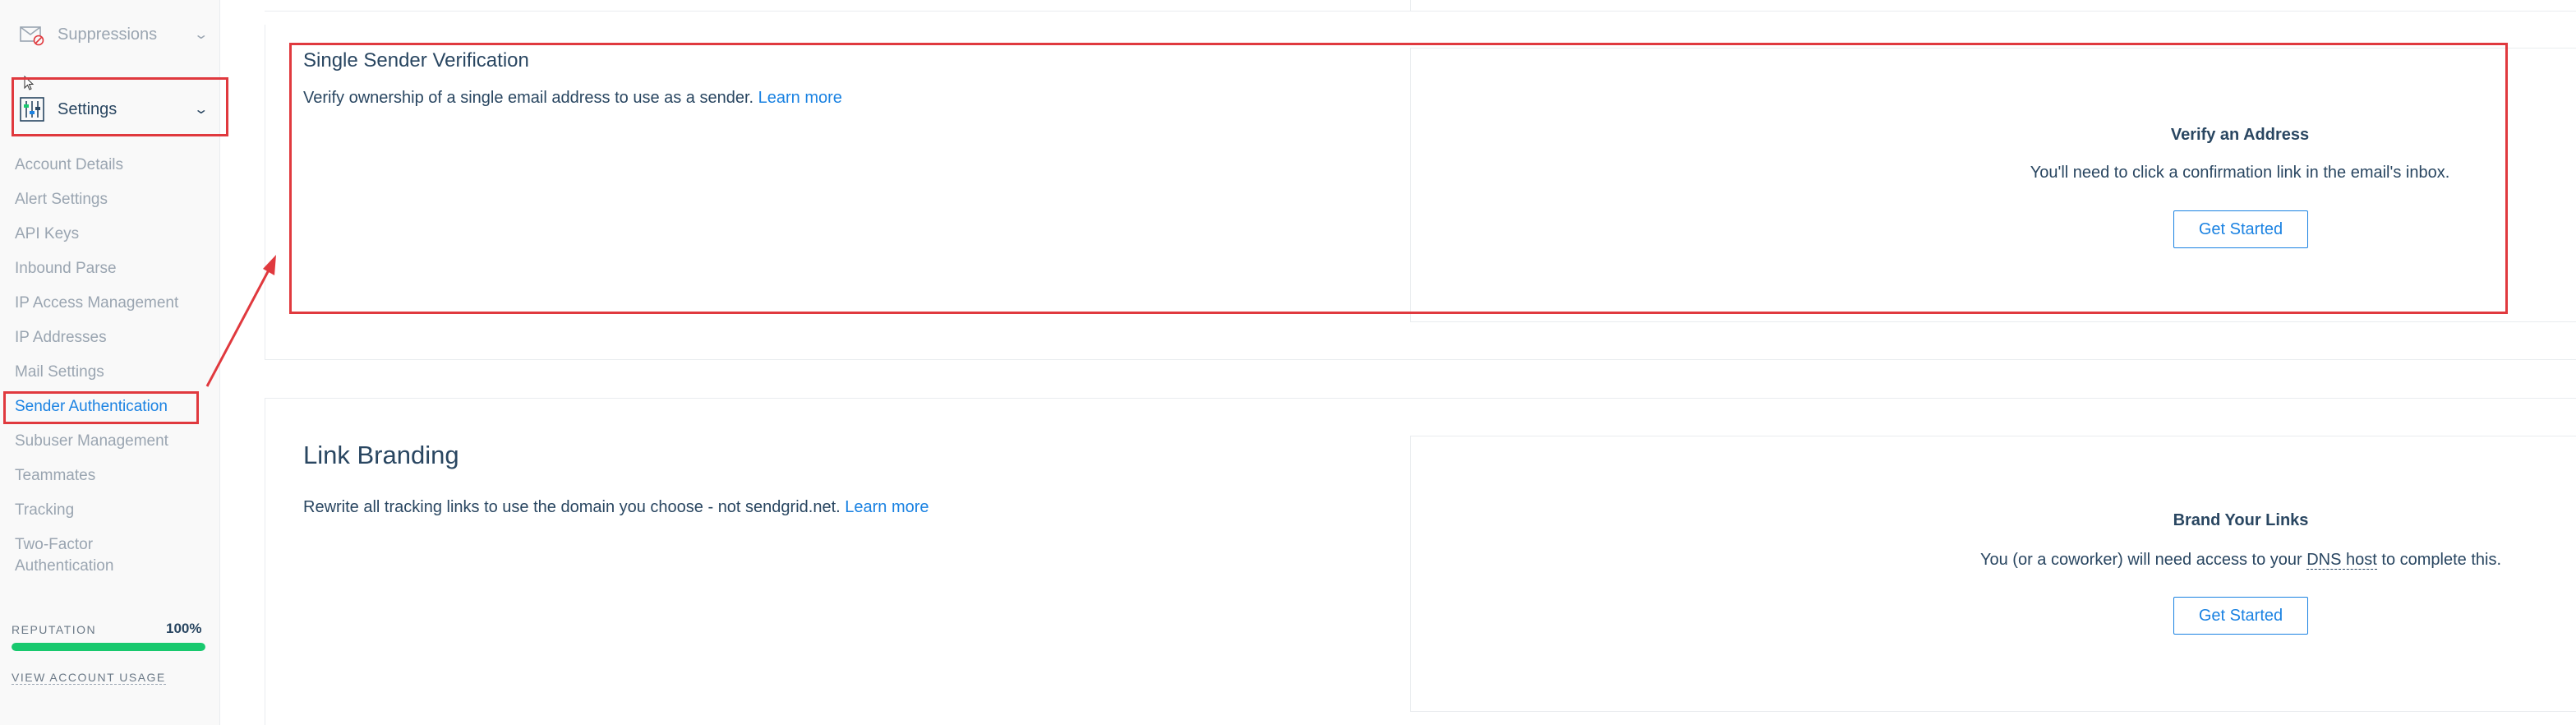 The image size is (2576, 725). Describe the element at coordinates (2341, 560) in the screenshot. I see `dns-host-term: DNS host` at that location.